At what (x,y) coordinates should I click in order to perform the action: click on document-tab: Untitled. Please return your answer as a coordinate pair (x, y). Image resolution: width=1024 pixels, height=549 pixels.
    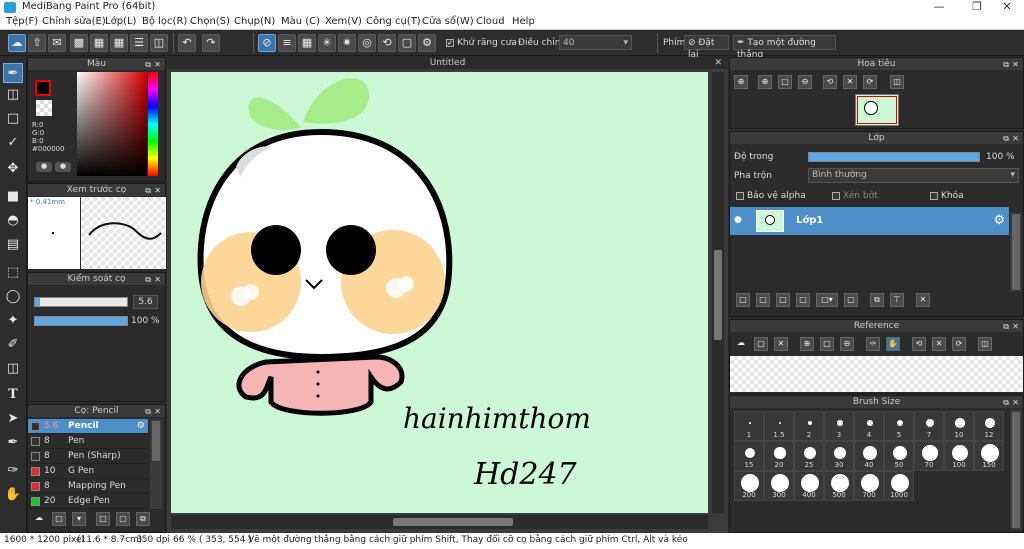
    Looking at the image, I should click on (448, 63).